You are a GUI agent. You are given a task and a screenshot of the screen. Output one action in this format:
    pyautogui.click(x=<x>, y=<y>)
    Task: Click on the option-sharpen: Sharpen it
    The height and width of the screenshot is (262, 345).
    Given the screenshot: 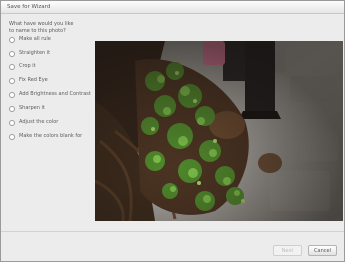 What is the action you would take?
    pyautogui.click(x=50, y=108)
    